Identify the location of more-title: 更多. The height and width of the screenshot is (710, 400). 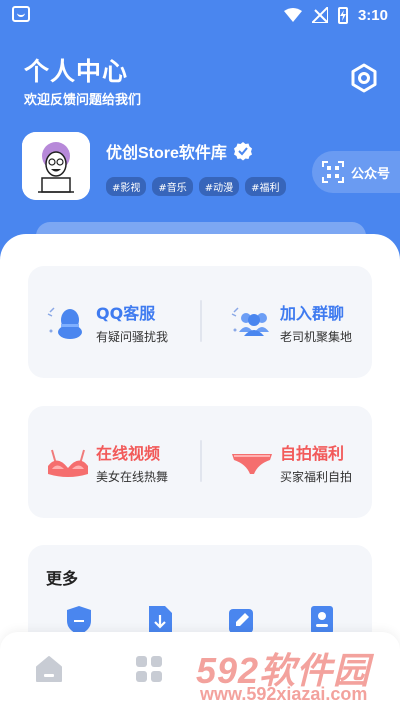
(62, 578).